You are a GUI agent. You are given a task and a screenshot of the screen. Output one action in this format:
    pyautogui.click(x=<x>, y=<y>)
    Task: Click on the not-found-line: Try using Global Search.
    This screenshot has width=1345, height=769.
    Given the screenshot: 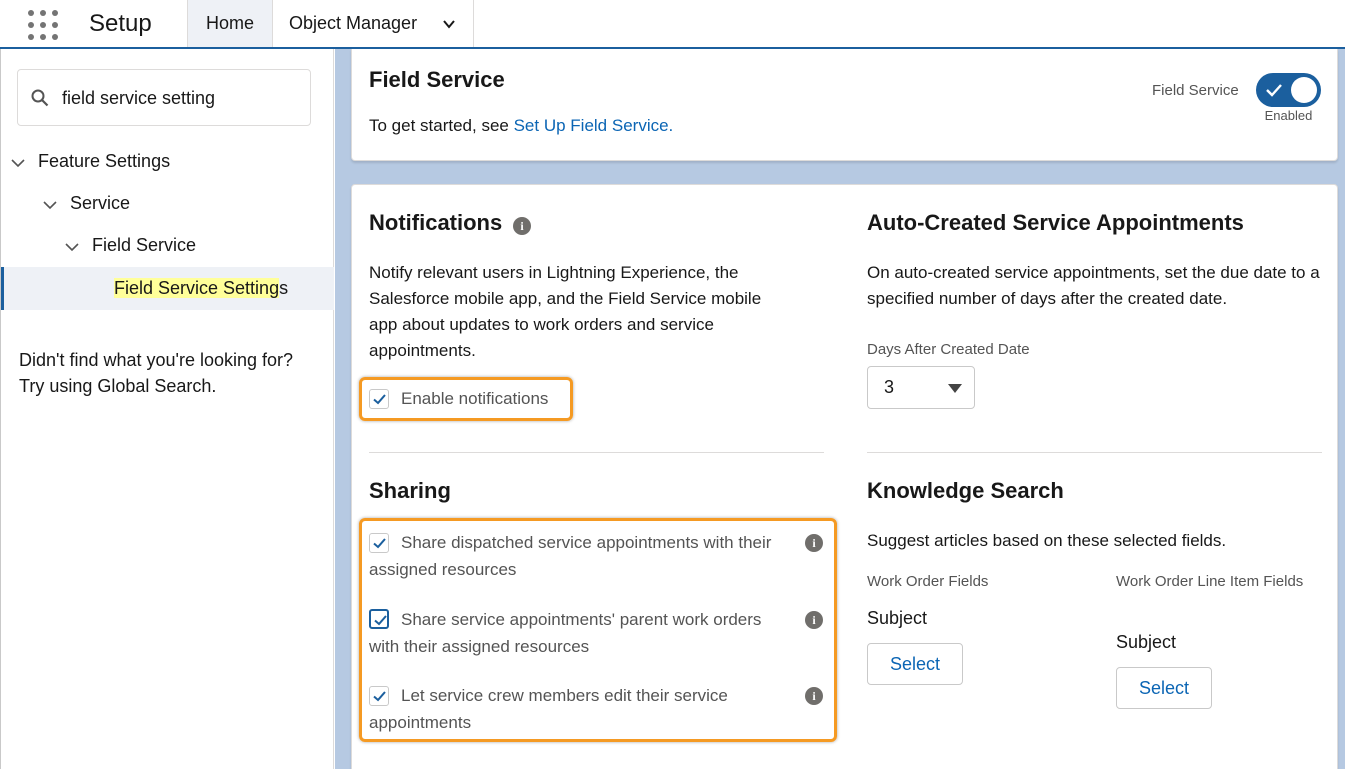 What is the action you would take?
    pyautogui.click(x=118, y=386)
    